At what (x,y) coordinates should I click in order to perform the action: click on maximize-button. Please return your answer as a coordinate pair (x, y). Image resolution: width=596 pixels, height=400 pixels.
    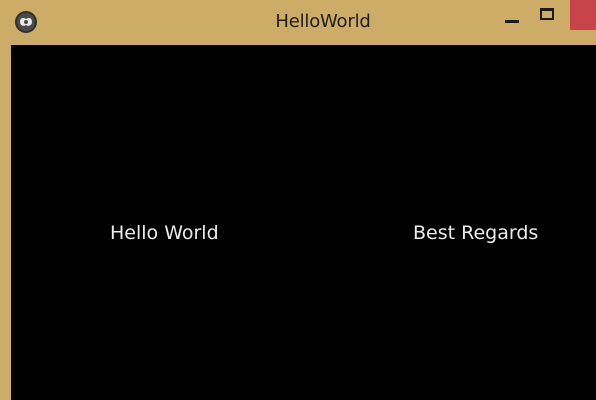
    Looking at the image, I should click on (548, 15).